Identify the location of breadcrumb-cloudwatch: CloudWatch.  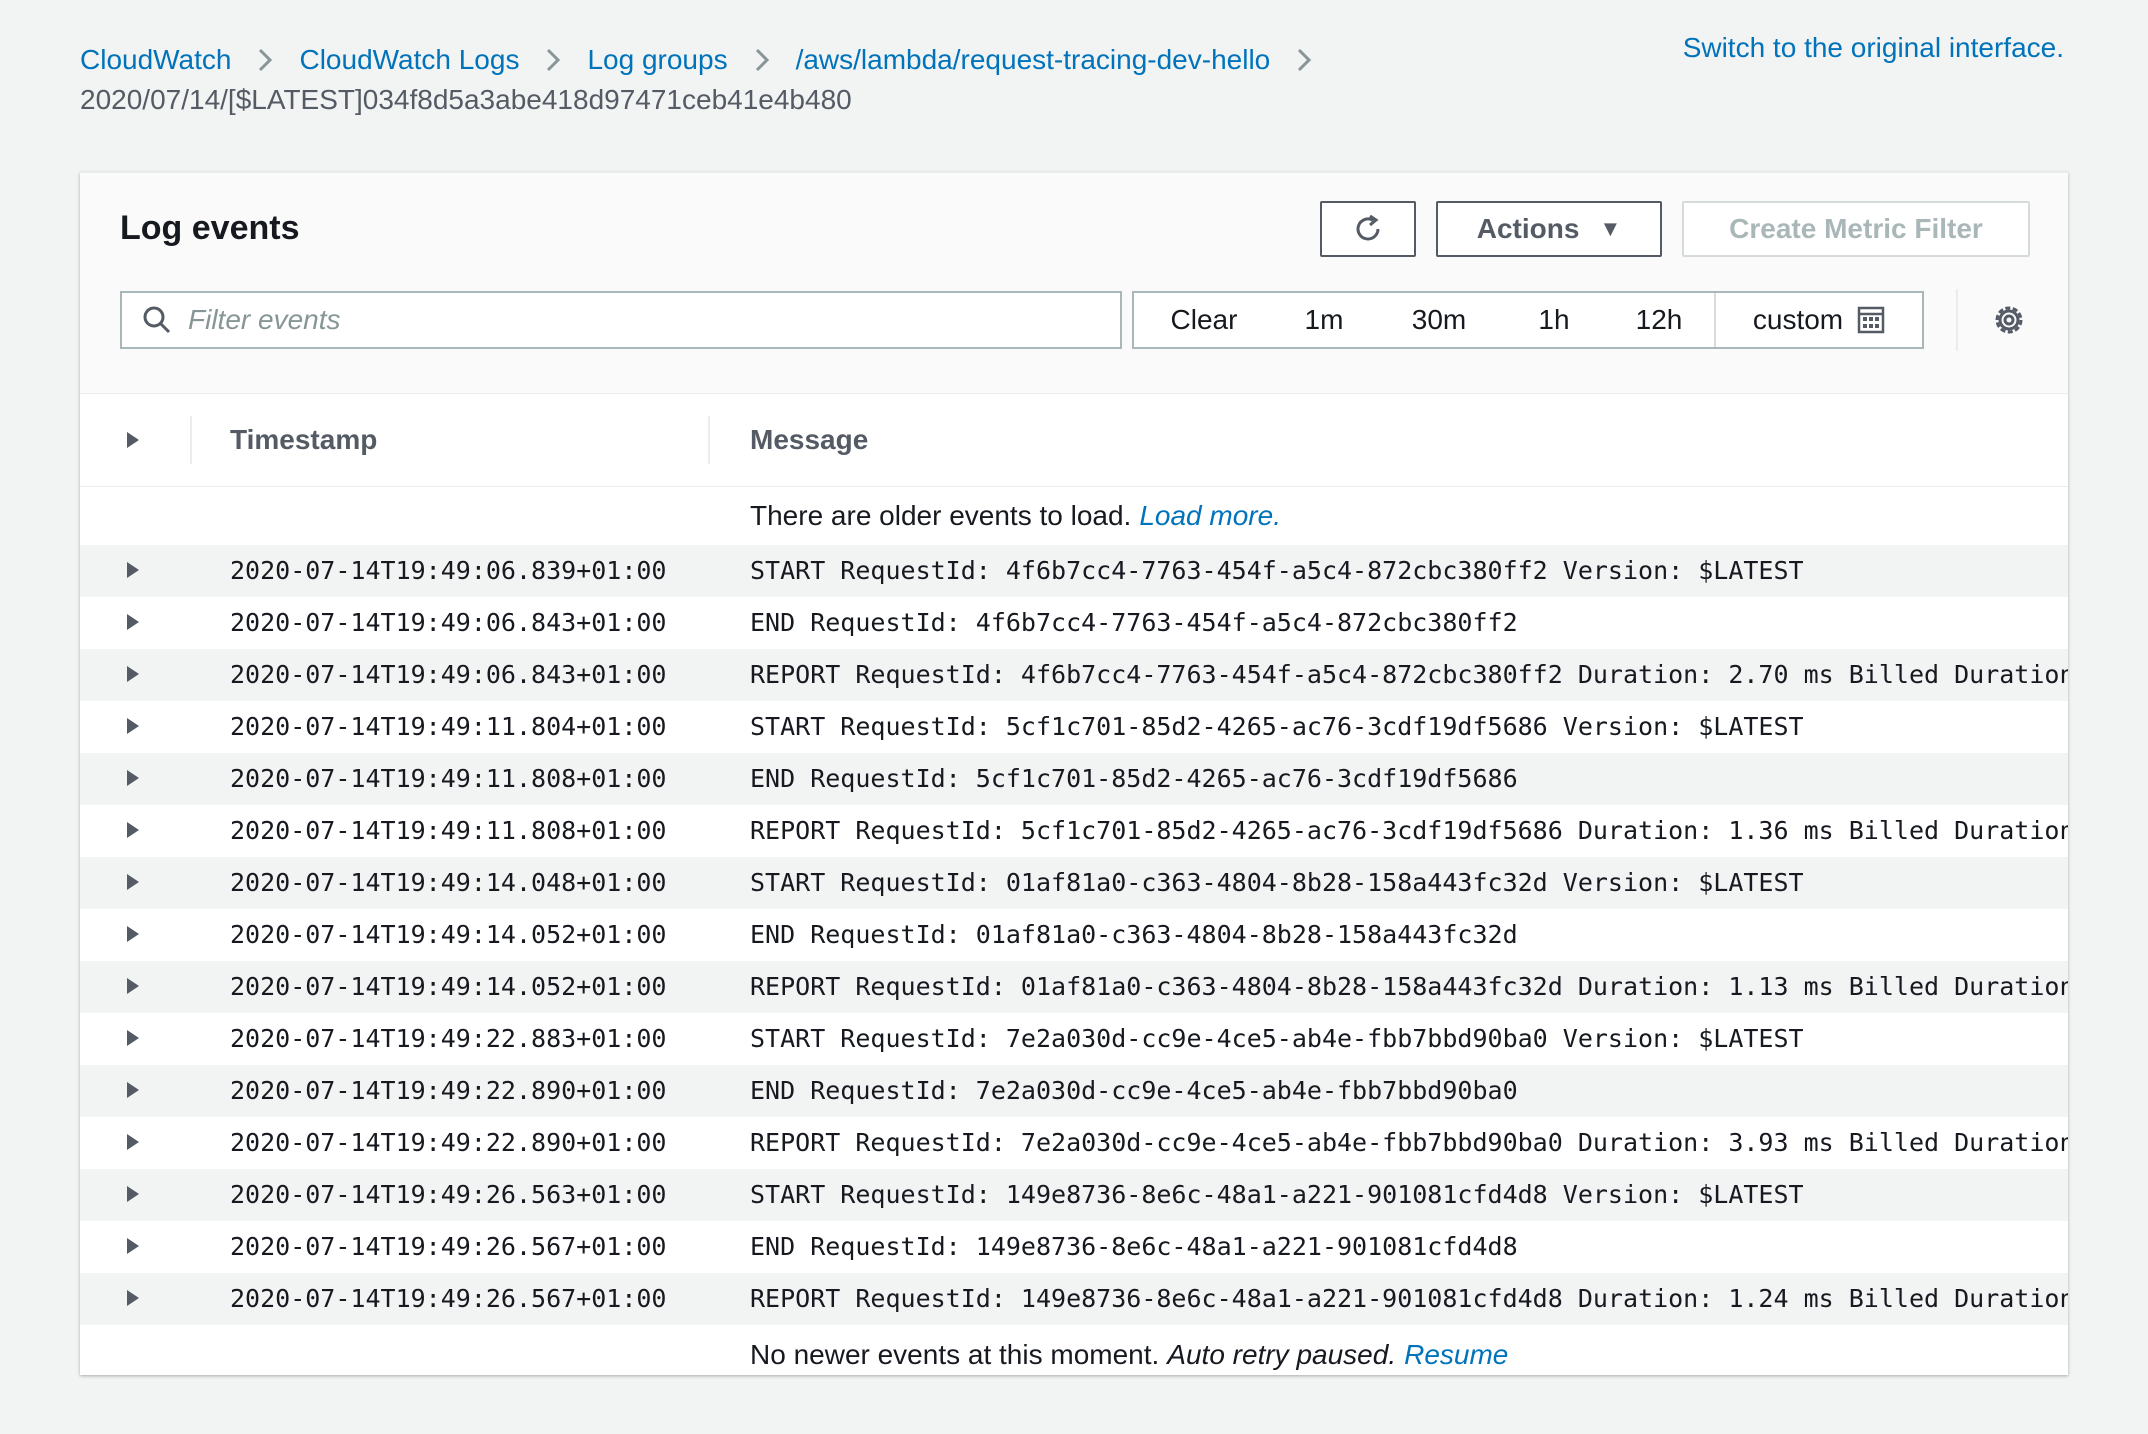
(155, 60).